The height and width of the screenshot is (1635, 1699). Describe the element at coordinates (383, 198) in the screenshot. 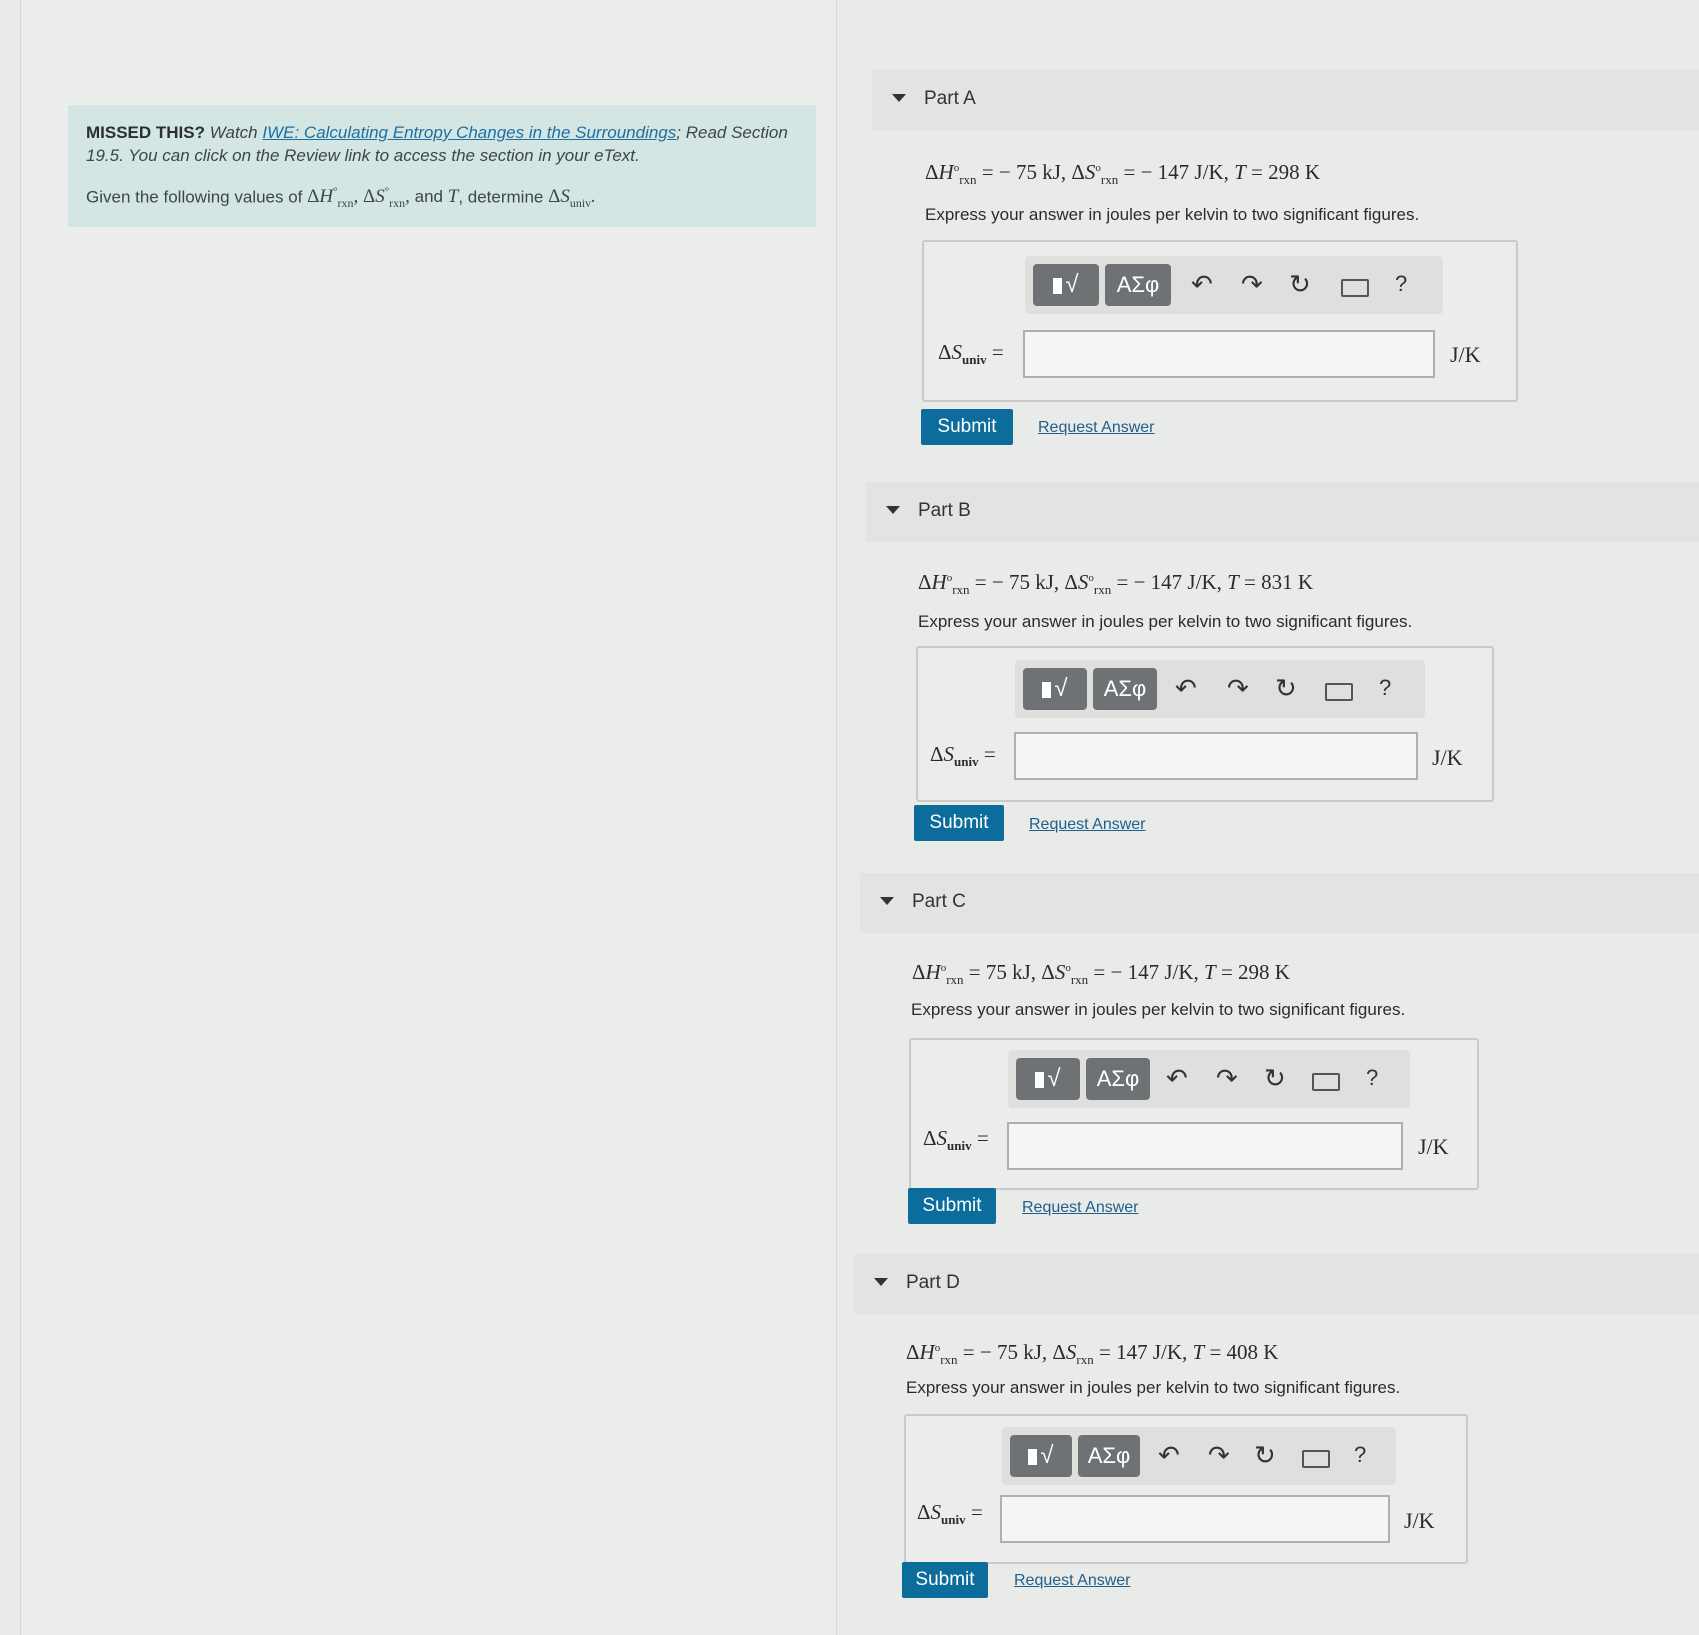

I see `given-math: ΔH°rxn, ΔS°rxn, and T` at that location.